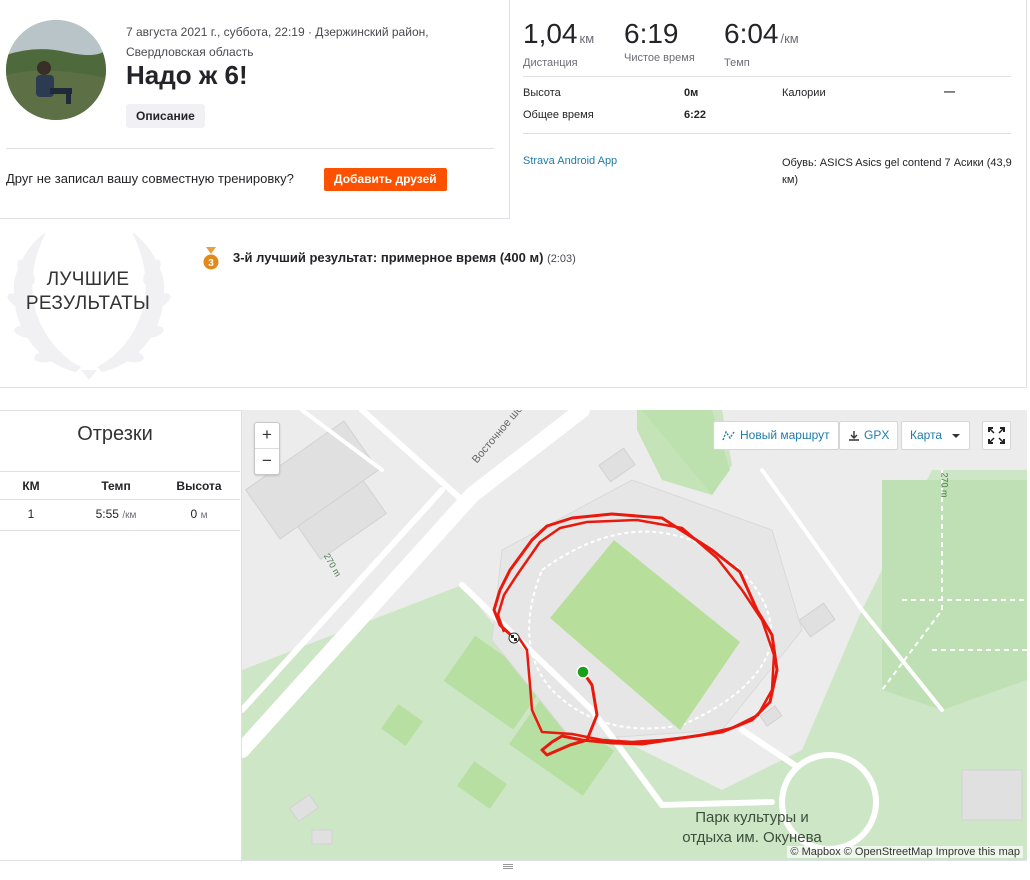 The image size is (1030, 880). What do you see at coordinates (107, 514) in the screenshot?
I see `split-pace-value: 5:55` at bounding box center [107, 514].